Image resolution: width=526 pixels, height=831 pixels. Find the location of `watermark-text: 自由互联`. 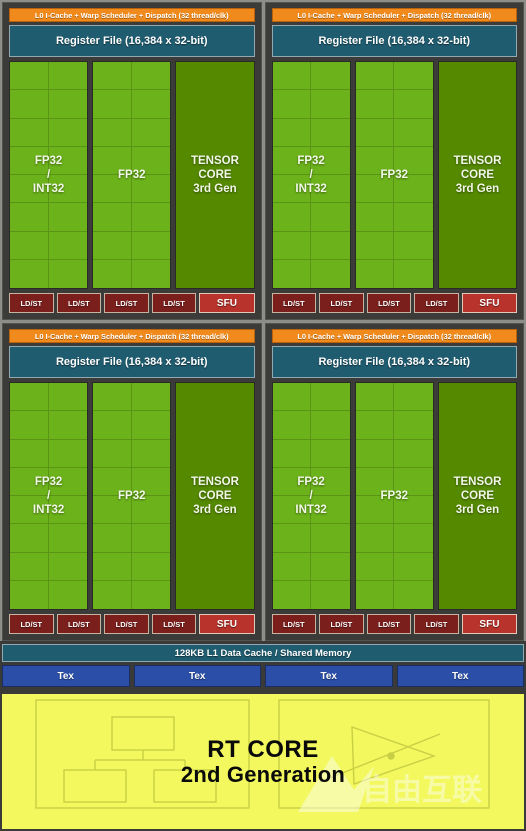

watermark-text: 自由互联 is located at coordinates (422, 790).